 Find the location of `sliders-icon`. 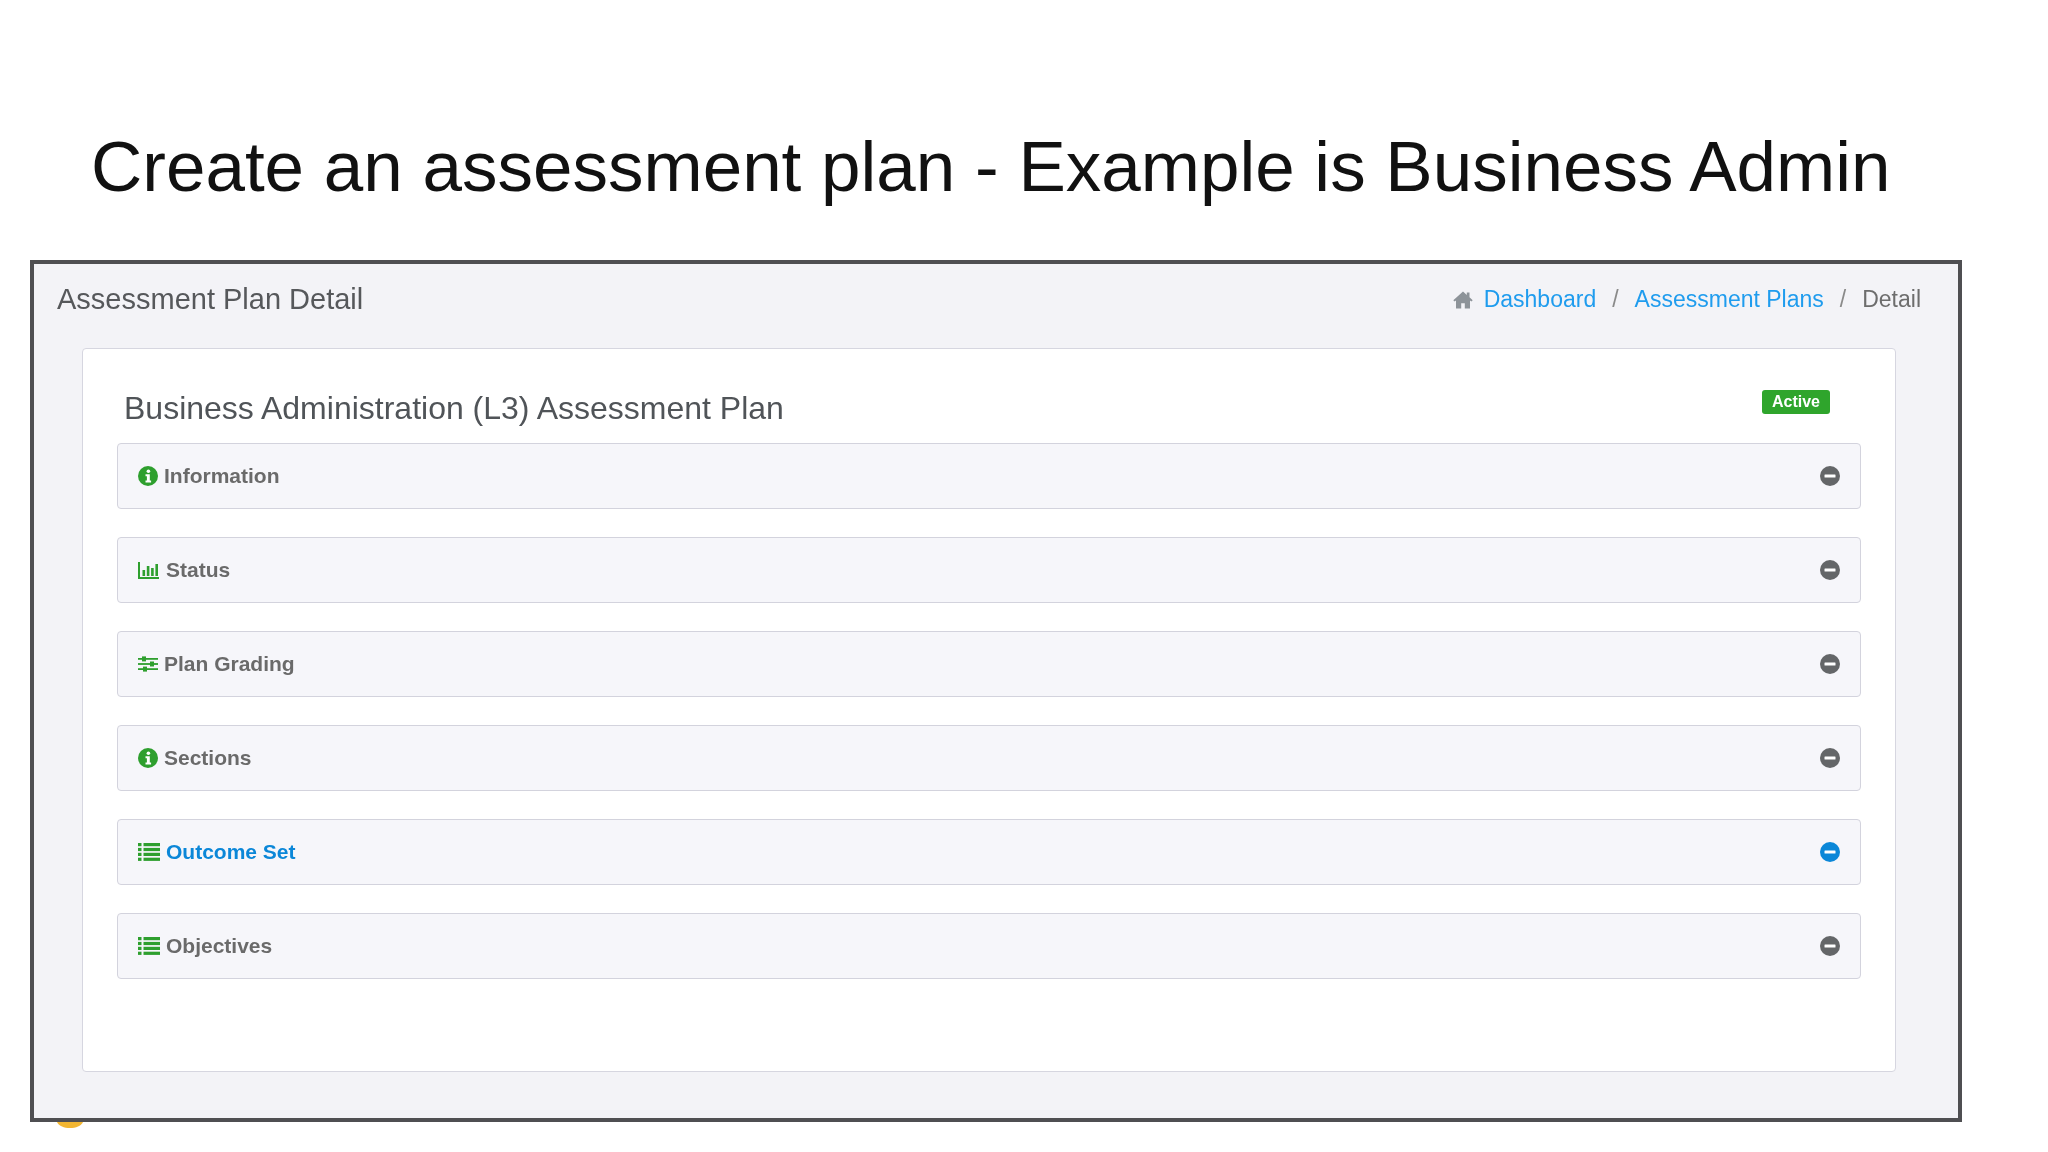

sliders-icon is located at coordinates (148, 664).